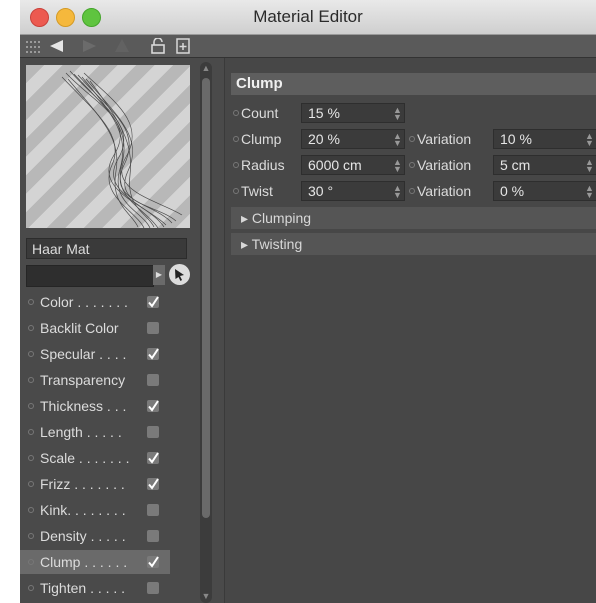 The height and width of the screenshot is (603, 596). What do you see at coordinates (413, 218) in the screenshot?
I see `clumping-section: ▸ Clumping` at bounding box center [413, 218].